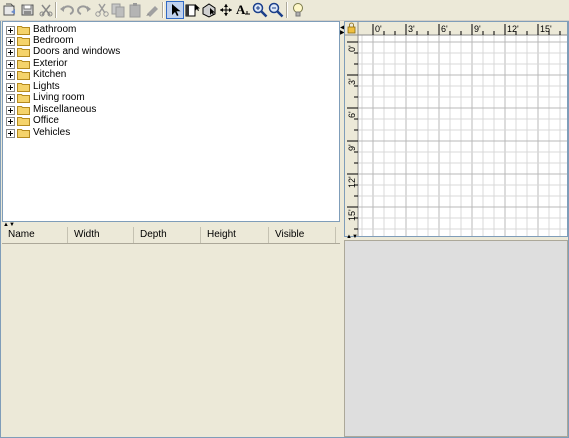 The width and height of the screenshot is (569, 438). I want to click on svg-text: A, so click(241, 9).